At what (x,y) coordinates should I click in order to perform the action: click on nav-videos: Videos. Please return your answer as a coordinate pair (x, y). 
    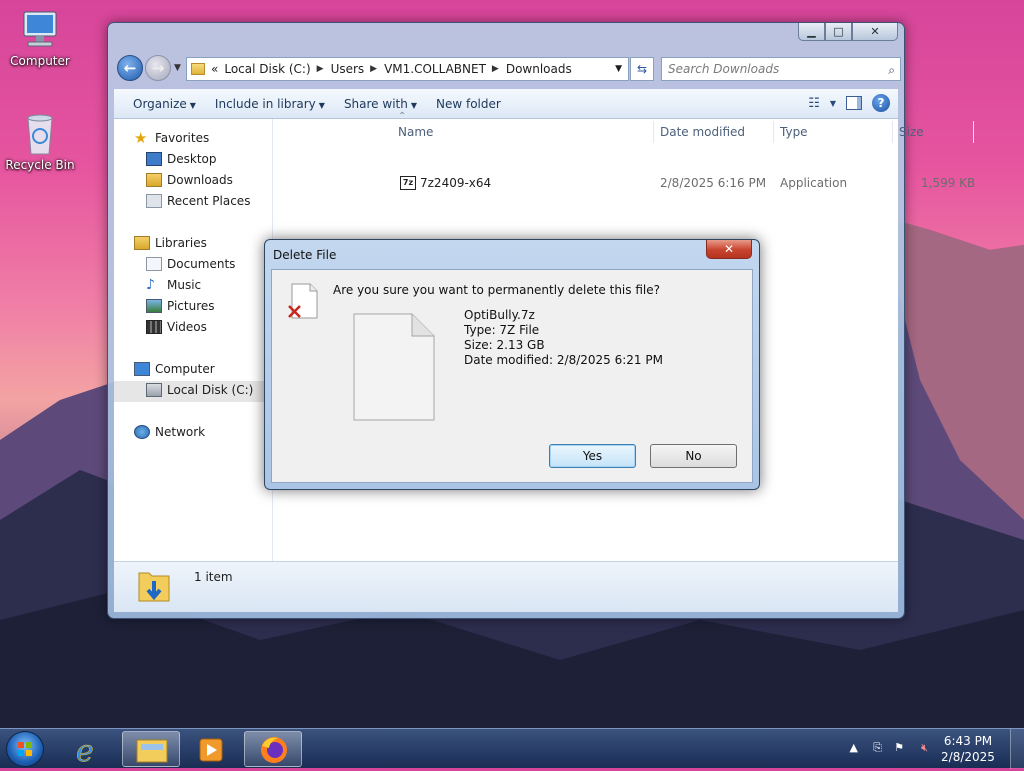
    Looking at the image, I should click on (176, 327).